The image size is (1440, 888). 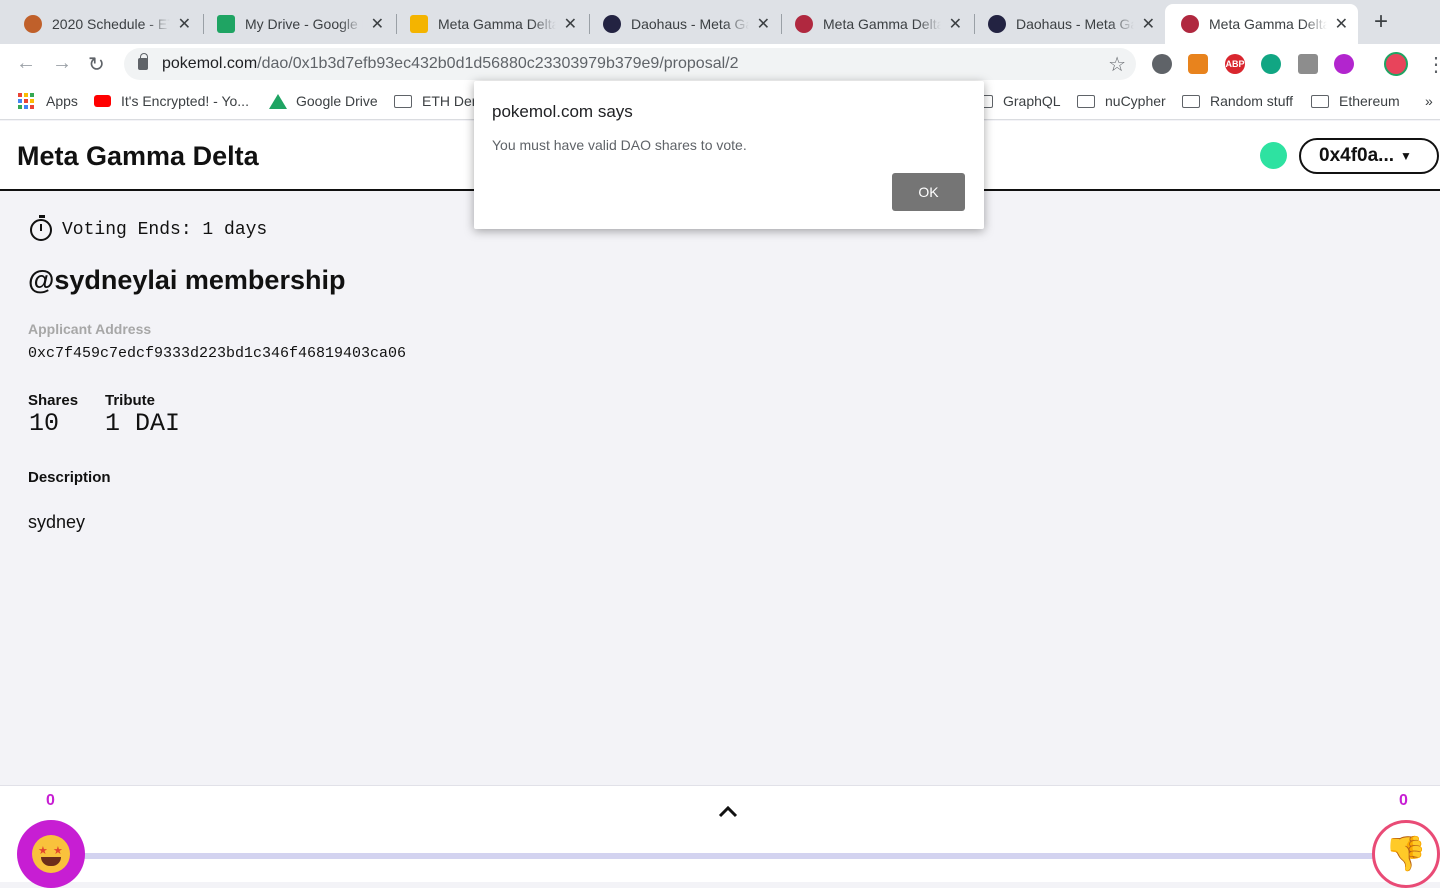 I want to click on eyedropper-icon, so click(x=1308, y=64).